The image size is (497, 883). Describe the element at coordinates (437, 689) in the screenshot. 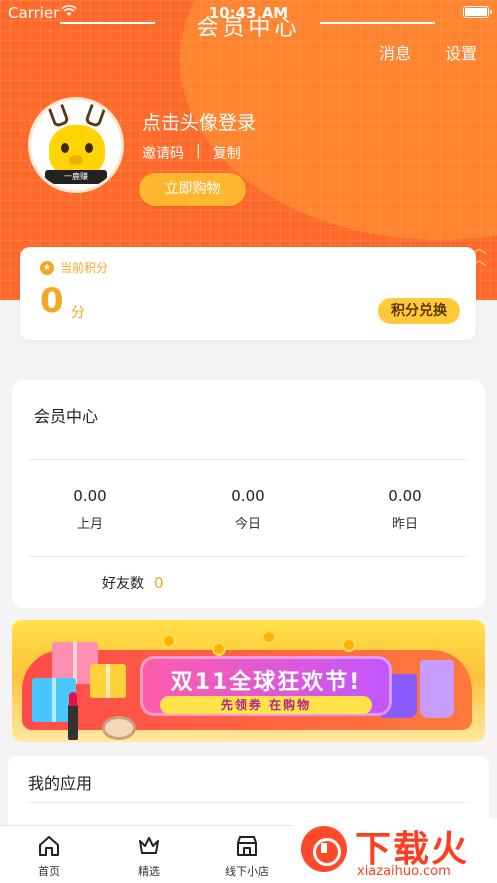

I see `shopping-bag-icon` at that location.